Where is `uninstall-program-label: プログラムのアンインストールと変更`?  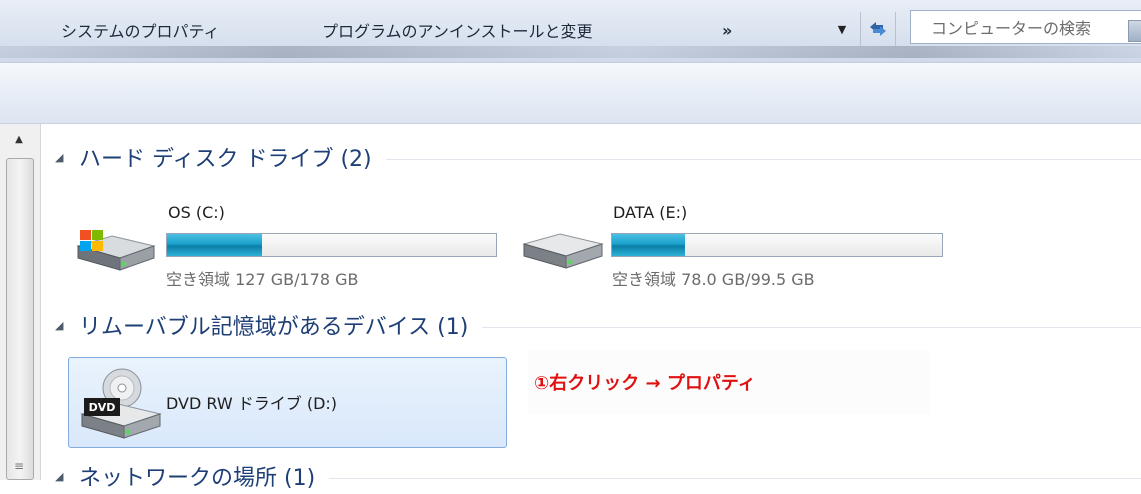 uninstall-program-label: プログラムのアンインストールと変更 is located at coordinates (457, 31).